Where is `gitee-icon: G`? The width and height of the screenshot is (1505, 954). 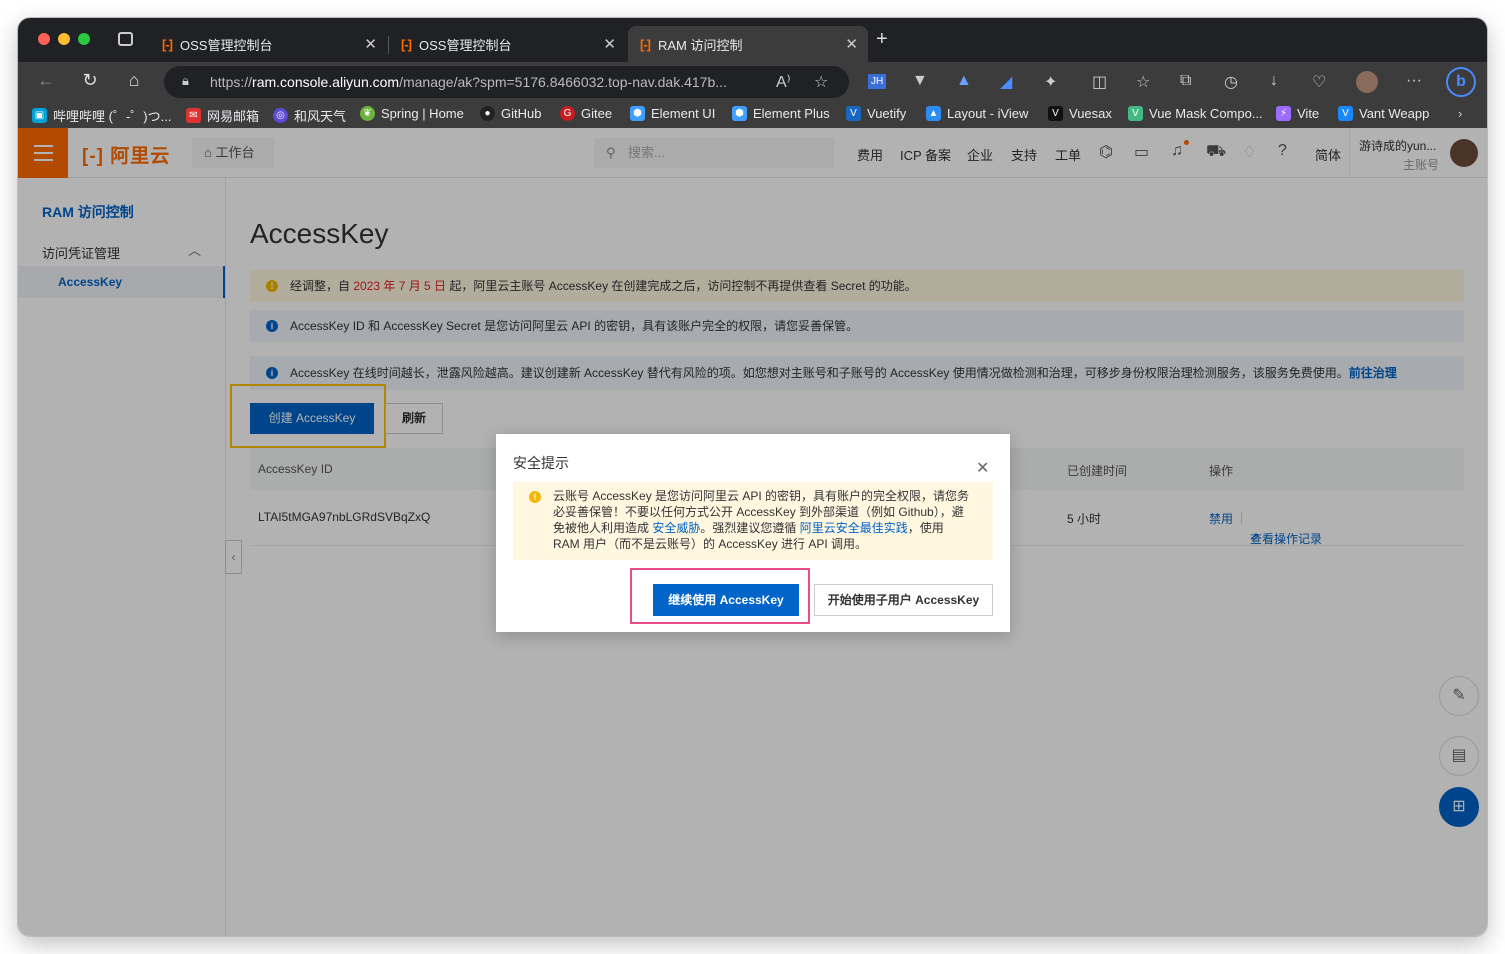 gitee-icon: G is located at coordinates (567, 113).